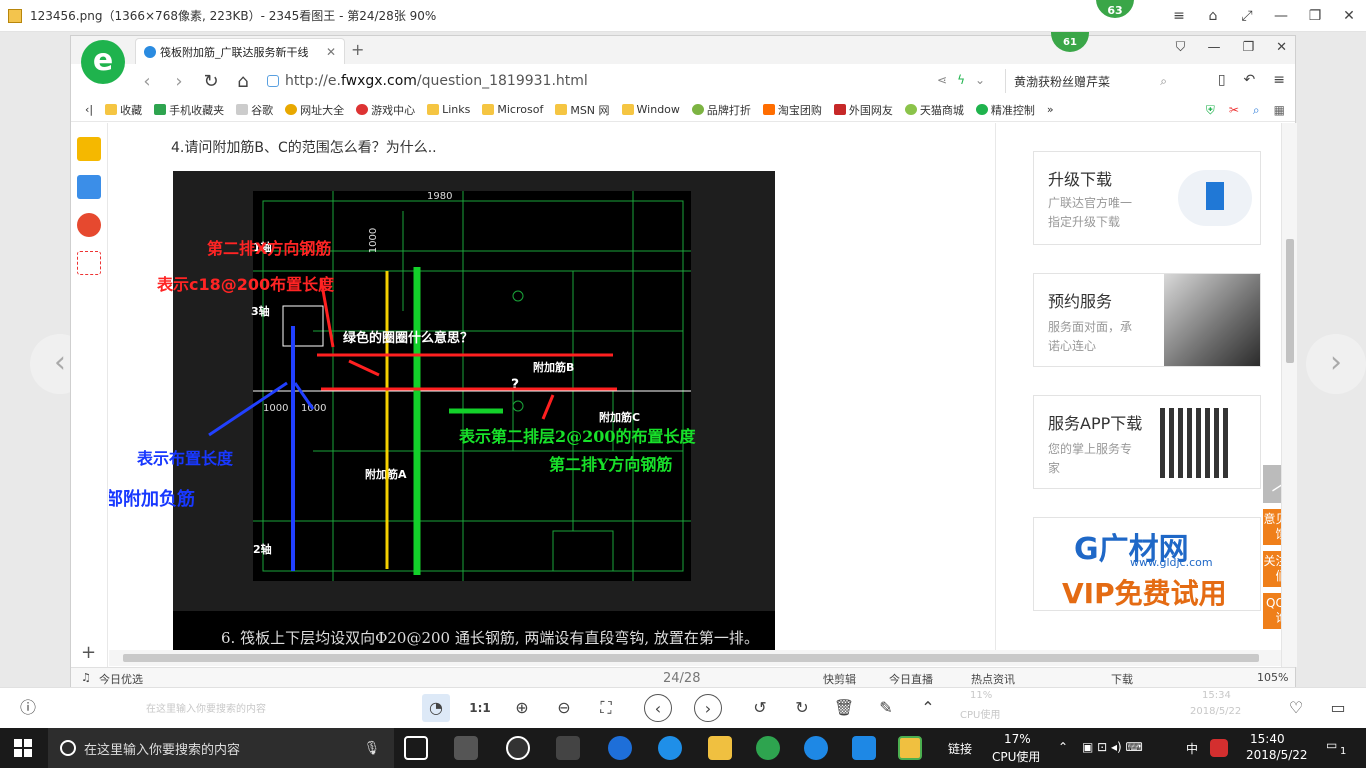  I want to click on horizontal-scrollbar, so click(695, 658).